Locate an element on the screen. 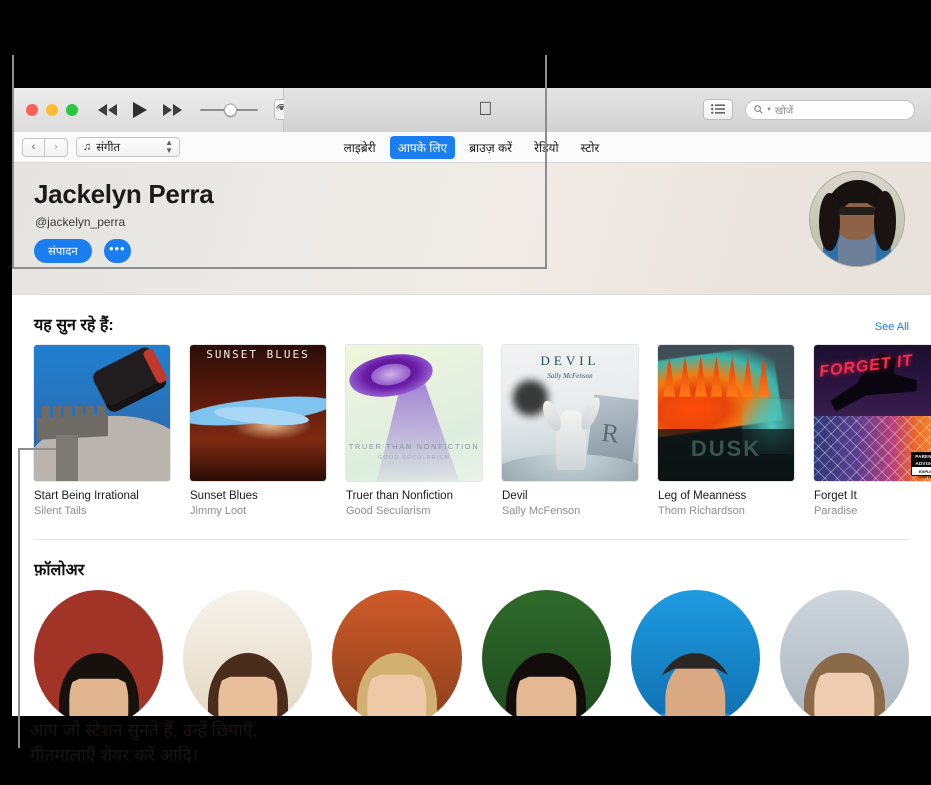 This screenshot has height=785, width=931. profile-handle: @jackelyn_perra is located at coordinates (80, 222).